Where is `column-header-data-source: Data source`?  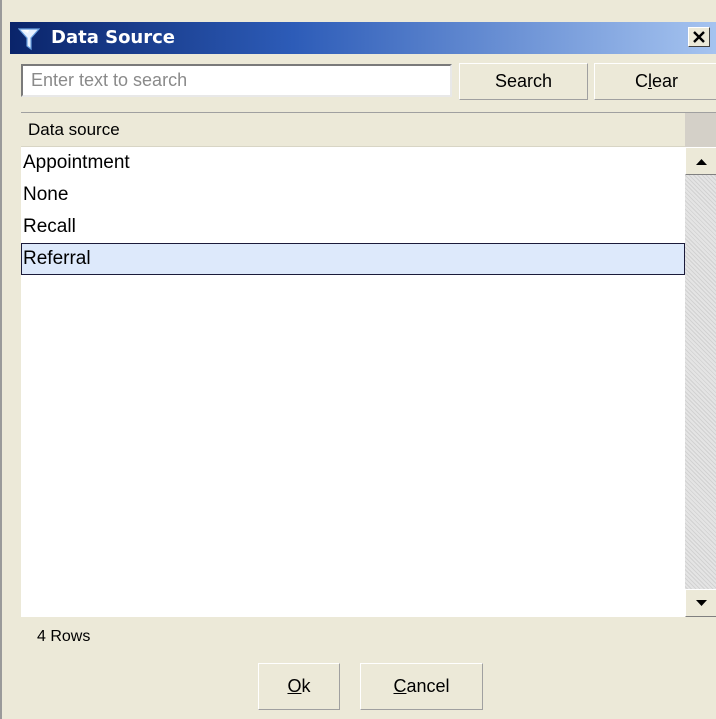 column-header-data-source: Data source is located at coordinates (353, 130).